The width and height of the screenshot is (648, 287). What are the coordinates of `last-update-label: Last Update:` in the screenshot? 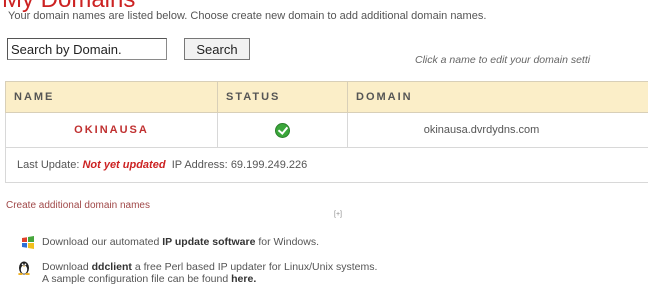 It's located at (48, 165).